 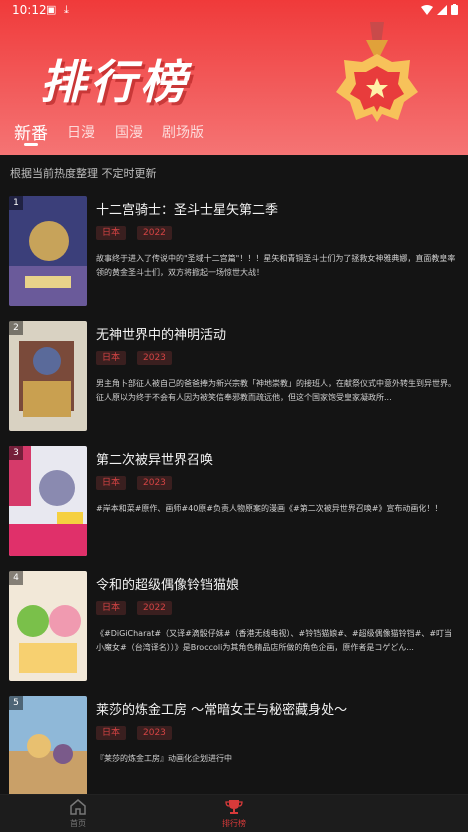 What do you see at coordinates (51, 9) in the screenshot?
I see `notification-icon: ▣` at bounding box center [51, 9].